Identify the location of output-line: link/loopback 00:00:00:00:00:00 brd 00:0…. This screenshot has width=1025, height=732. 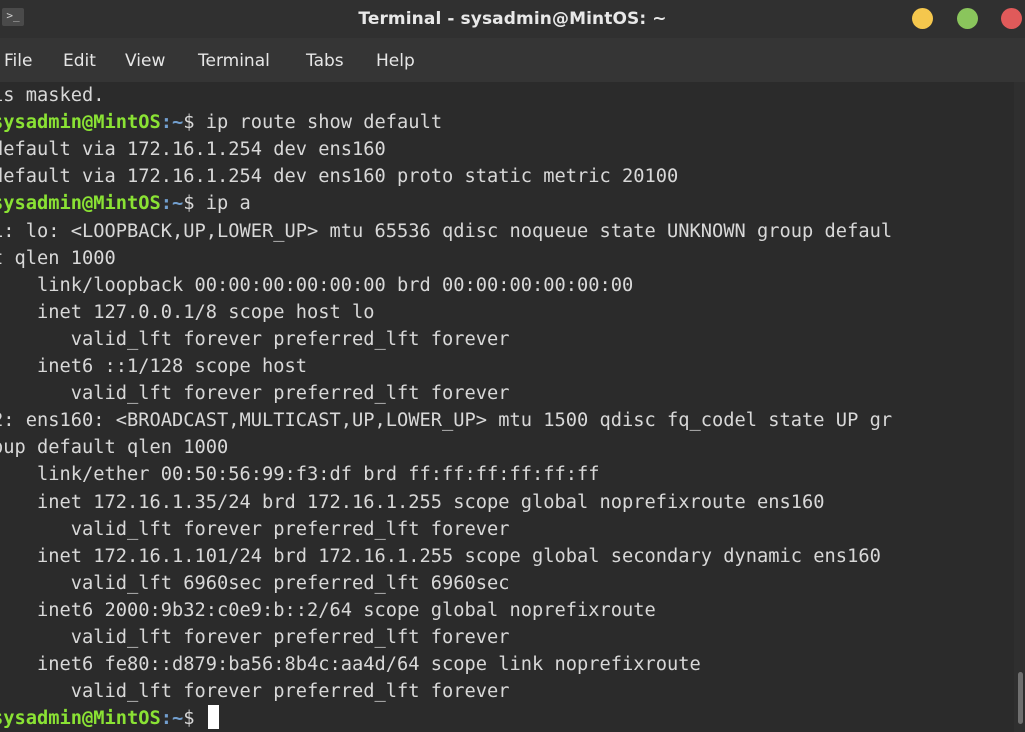
(317, 285).